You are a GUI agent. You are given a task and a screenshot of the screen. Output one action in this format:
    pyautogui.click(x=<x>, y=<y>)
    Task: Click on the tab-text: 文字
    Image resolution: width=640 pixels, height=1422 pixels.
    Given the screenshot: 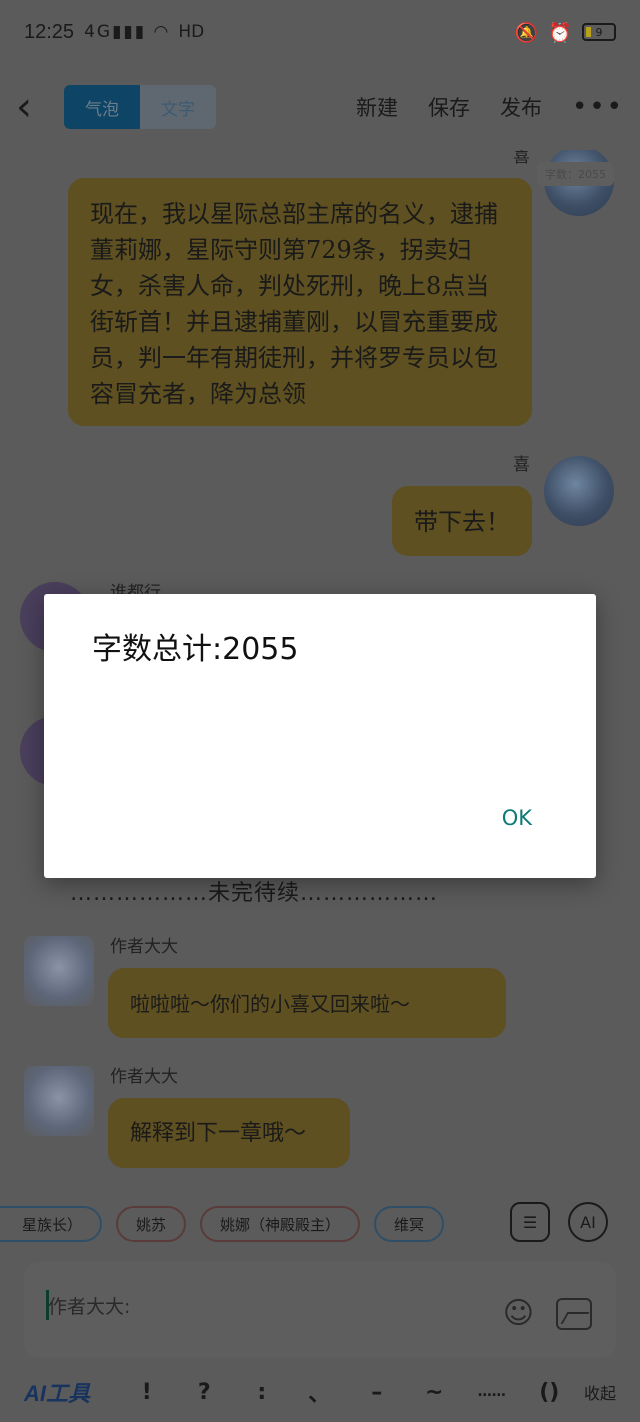 What is the action you would take?
    pyautogui.click(x=178, y=107)
    